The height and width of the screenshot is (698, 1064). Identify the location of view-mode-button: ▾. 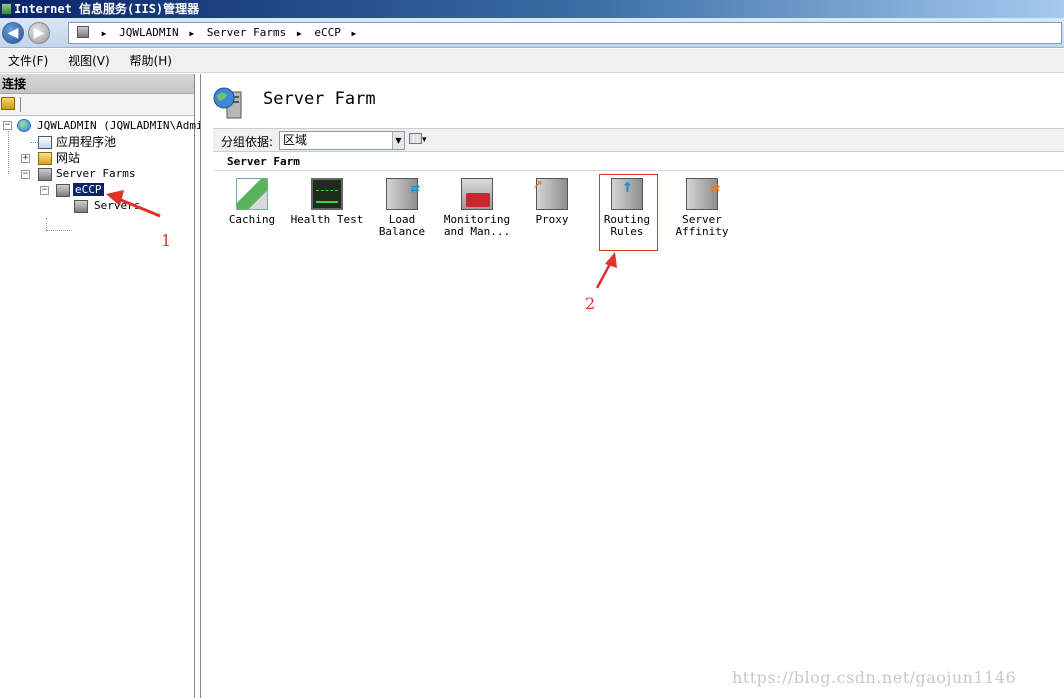
(420, 140).